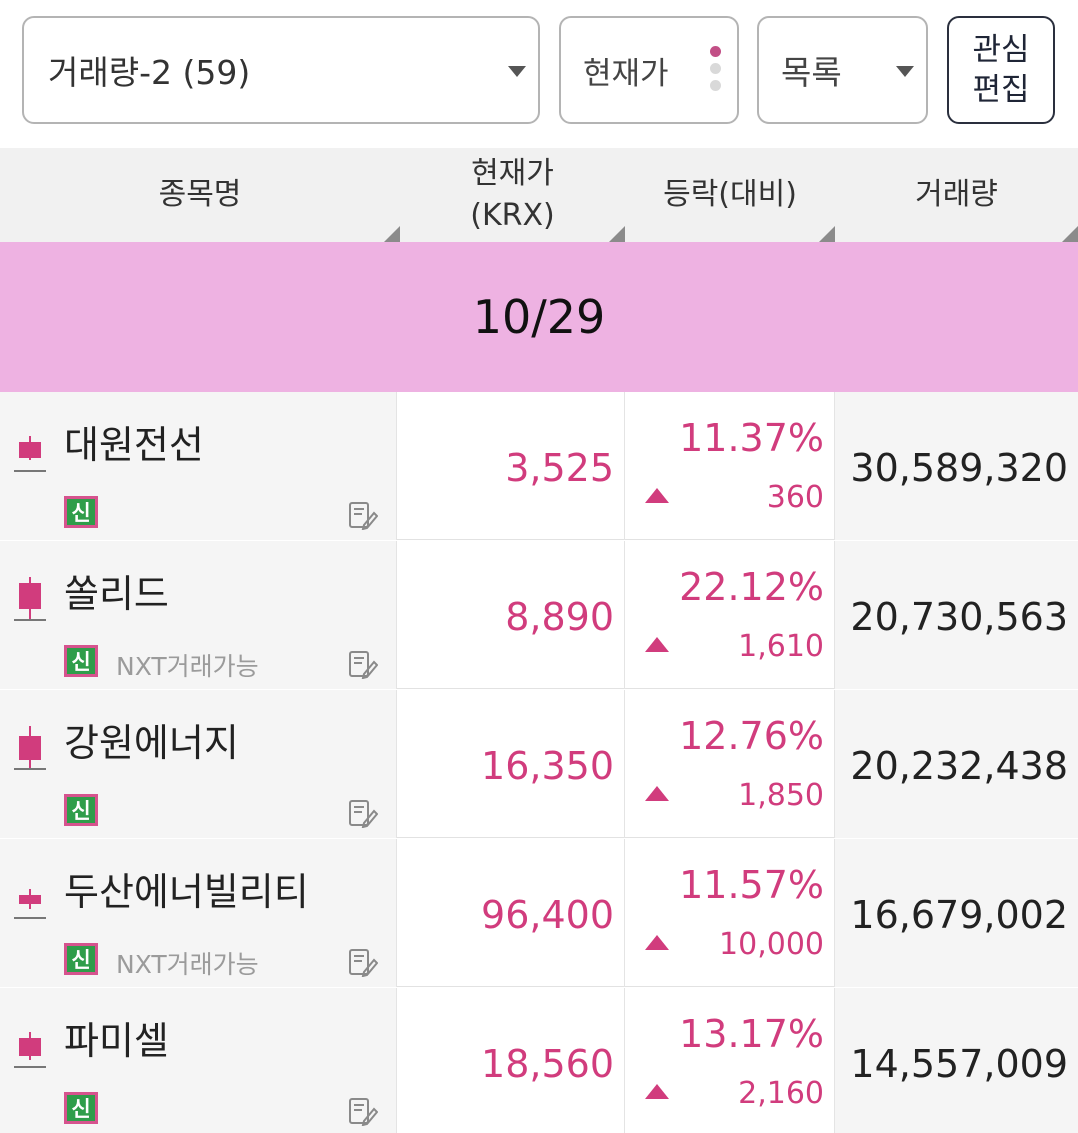 This screenshot has height=1133, width=1078. What do you see at coordinates (751, 736) in the screenshot?
I see `change-rate: 12.76%` at bounding box center [751, 736].